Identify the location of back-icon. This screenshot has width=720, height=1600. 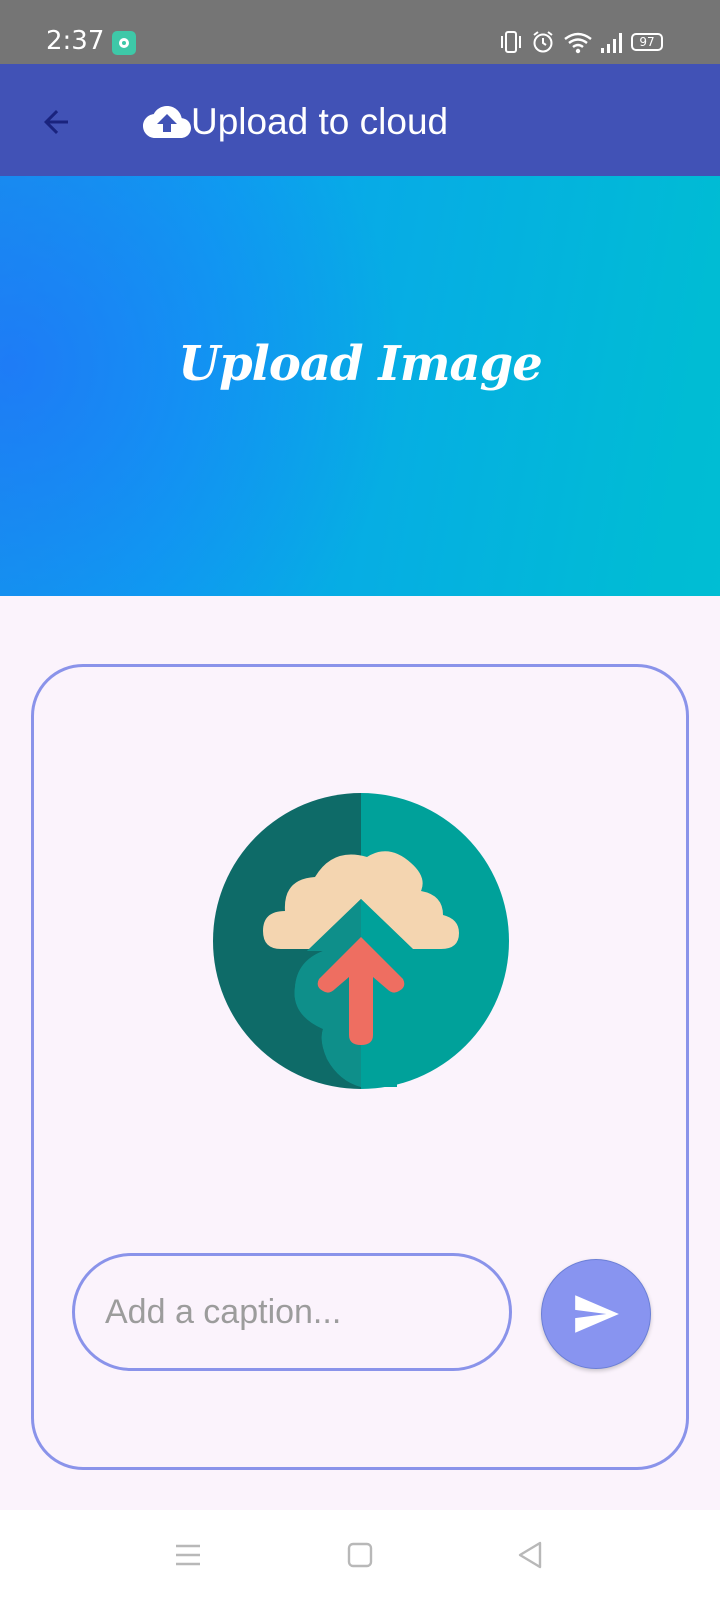
(530, 1555).